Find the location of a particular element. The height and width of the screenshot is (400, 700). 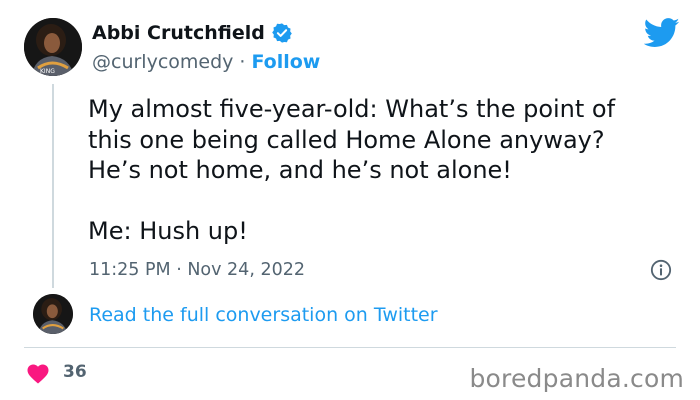

reply-avatar-photo is located at coordinates (53, 314).